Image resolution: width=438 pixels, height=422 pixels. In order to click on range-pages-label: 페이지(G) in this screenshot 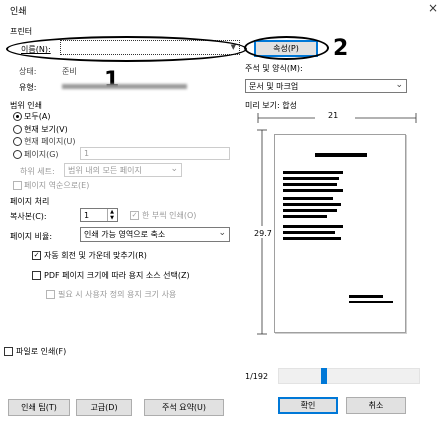, I will do `click(41, 154)`.